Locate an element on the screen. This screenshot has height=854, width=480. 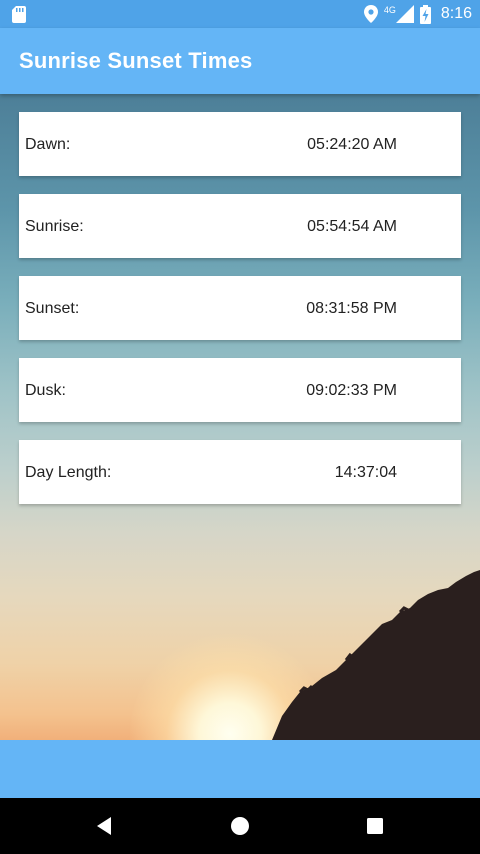
day-length-label: Day Length: is located at coordinates (68, 472).